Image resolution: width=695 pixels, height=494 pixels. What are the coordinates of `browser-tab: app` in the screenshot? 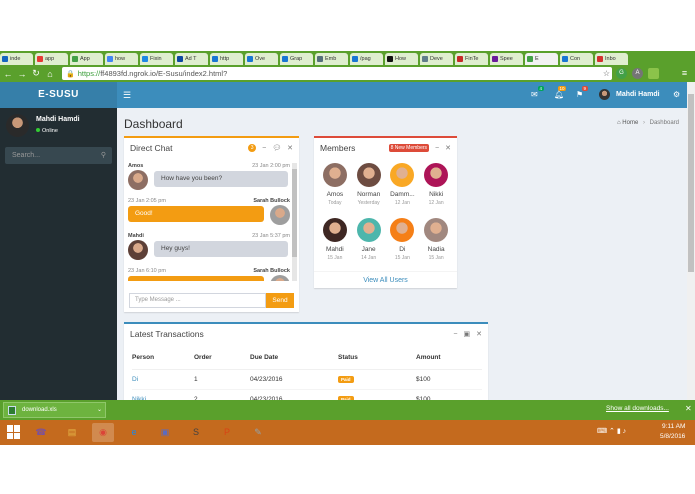 It's located at (51, 59).